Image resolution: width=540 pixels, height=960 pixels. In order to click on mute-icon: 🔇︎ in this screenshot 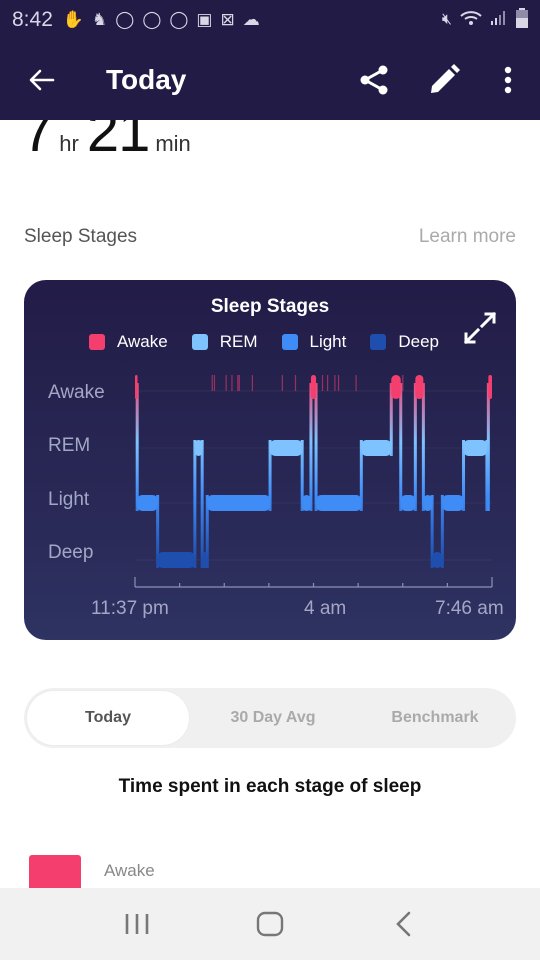, I will do `click(446, 19)`.